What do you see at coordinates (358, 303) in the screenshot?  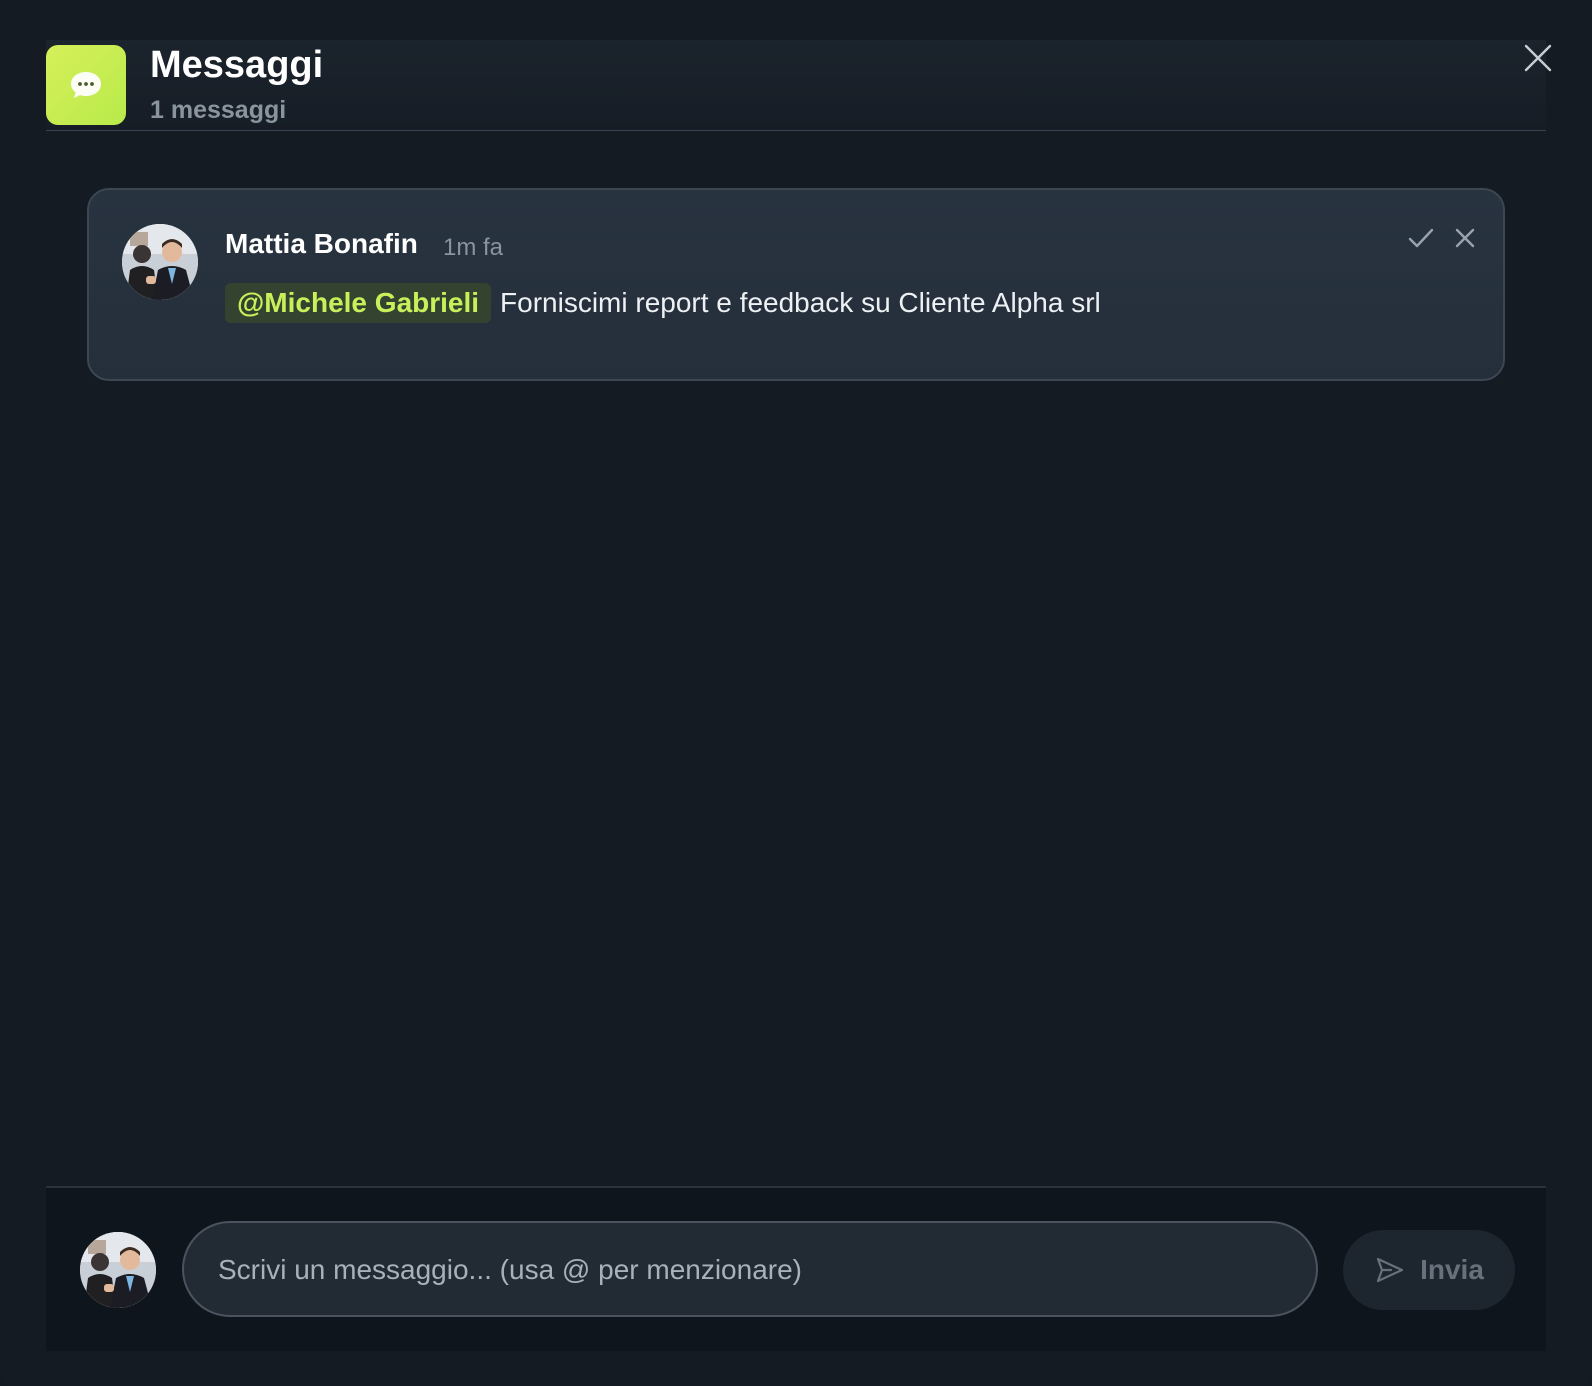 I see `mention-tag: @Michele Gabrieli` at bounding box center [358, 303].